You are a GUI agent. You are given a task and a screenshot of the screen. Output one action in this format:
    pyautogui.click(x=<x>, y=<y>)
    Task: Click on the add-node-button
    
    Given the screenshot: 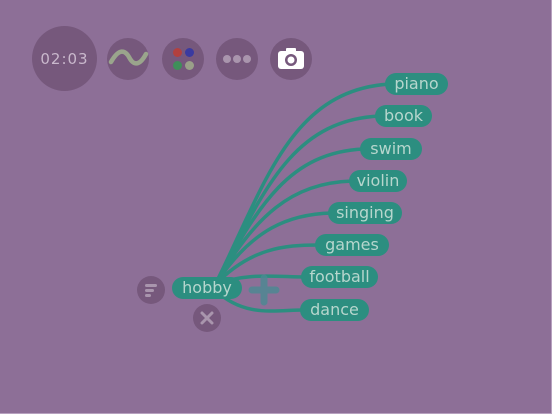 What is the action you would take?
    pyautogui.click(x=264, y=290)
    